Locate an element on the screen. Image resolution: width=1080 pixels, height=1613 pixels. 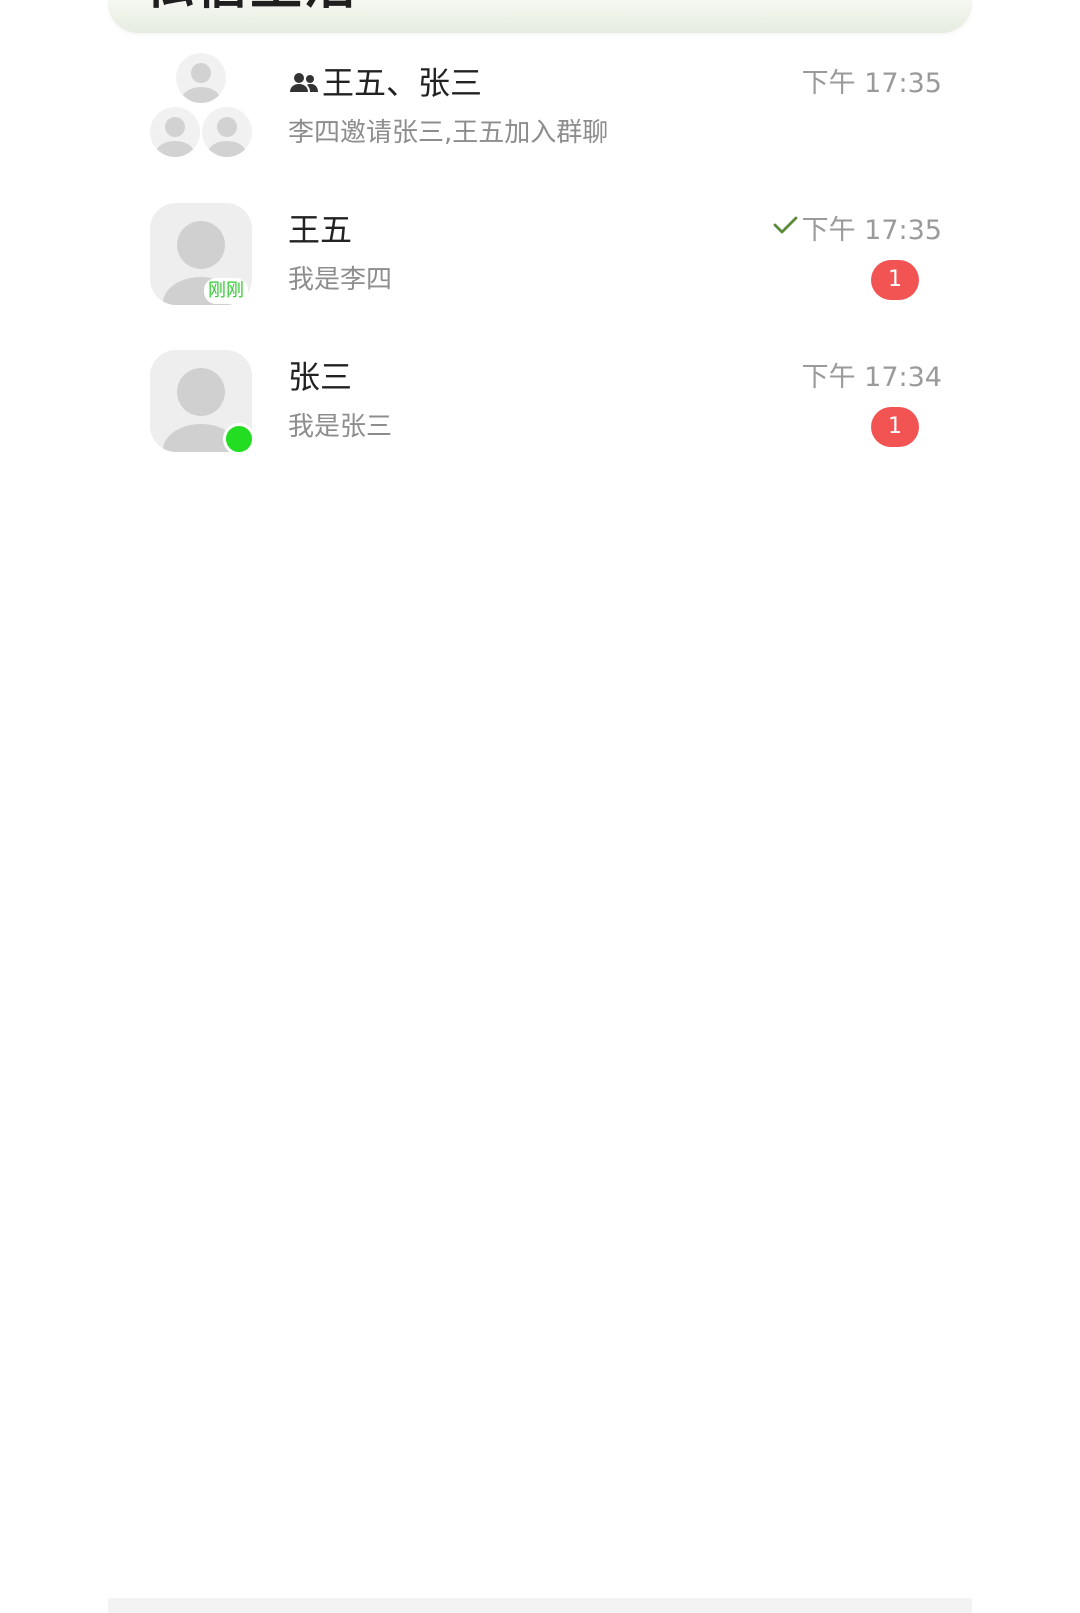
chat-name: 王五 is located at coordinates (320, 230).